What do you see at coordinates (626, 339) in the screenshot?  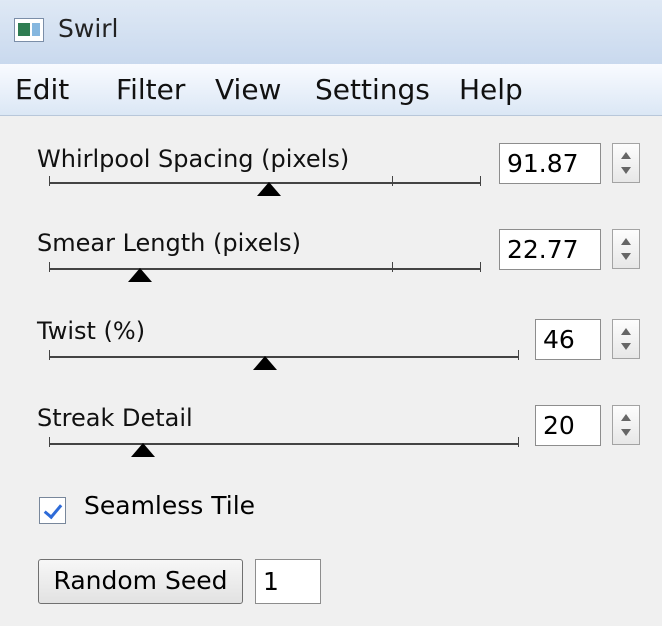 I see `twist-spinner` at bounding box center [626, 339].